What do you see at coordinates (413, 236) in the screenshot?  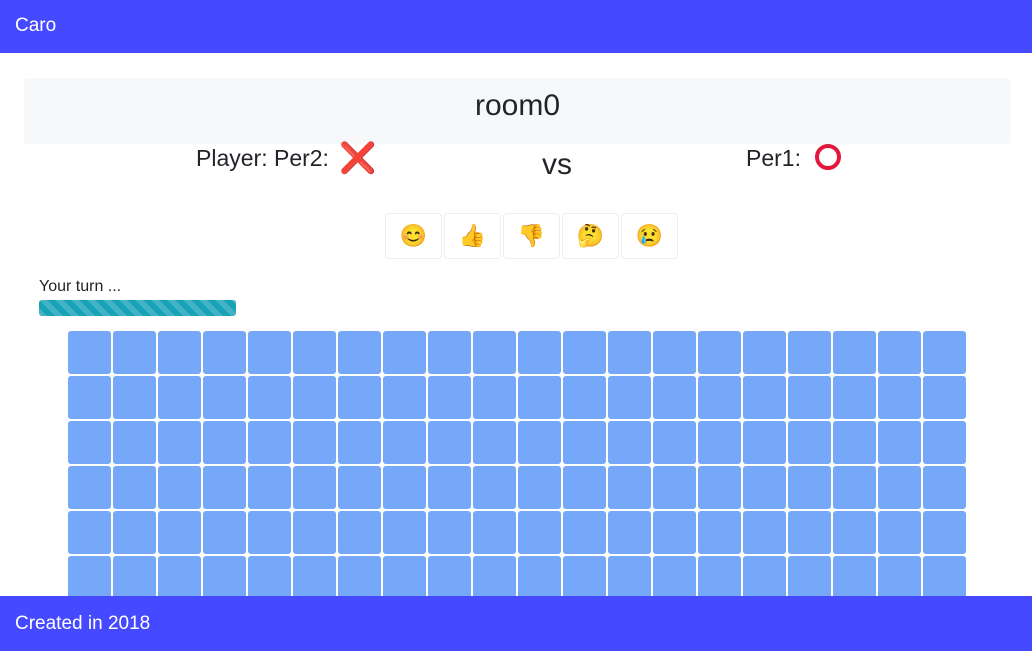 I see `reaction-smile-button: 😊` at bounding box center [413, 236].